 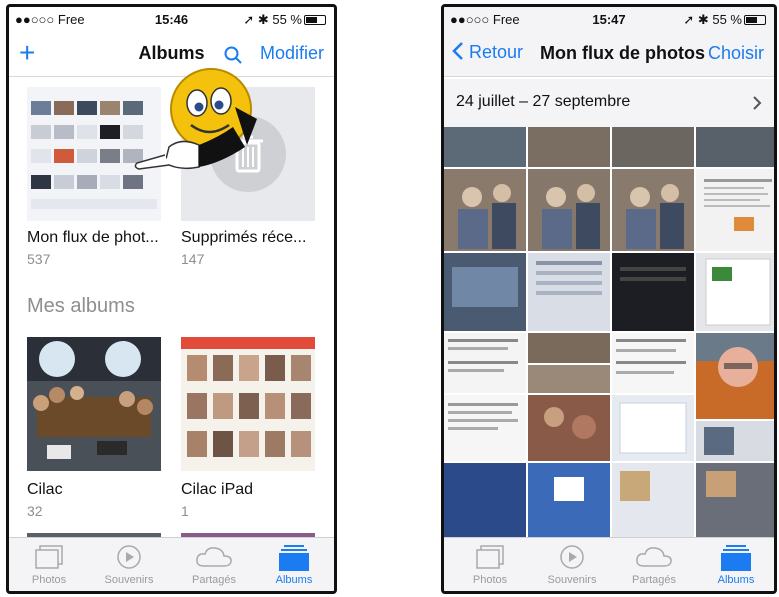 What do you see at coordinates (39, 259) in the screenshot?
I see `album-count: 537` at bounding box center [39, 259].